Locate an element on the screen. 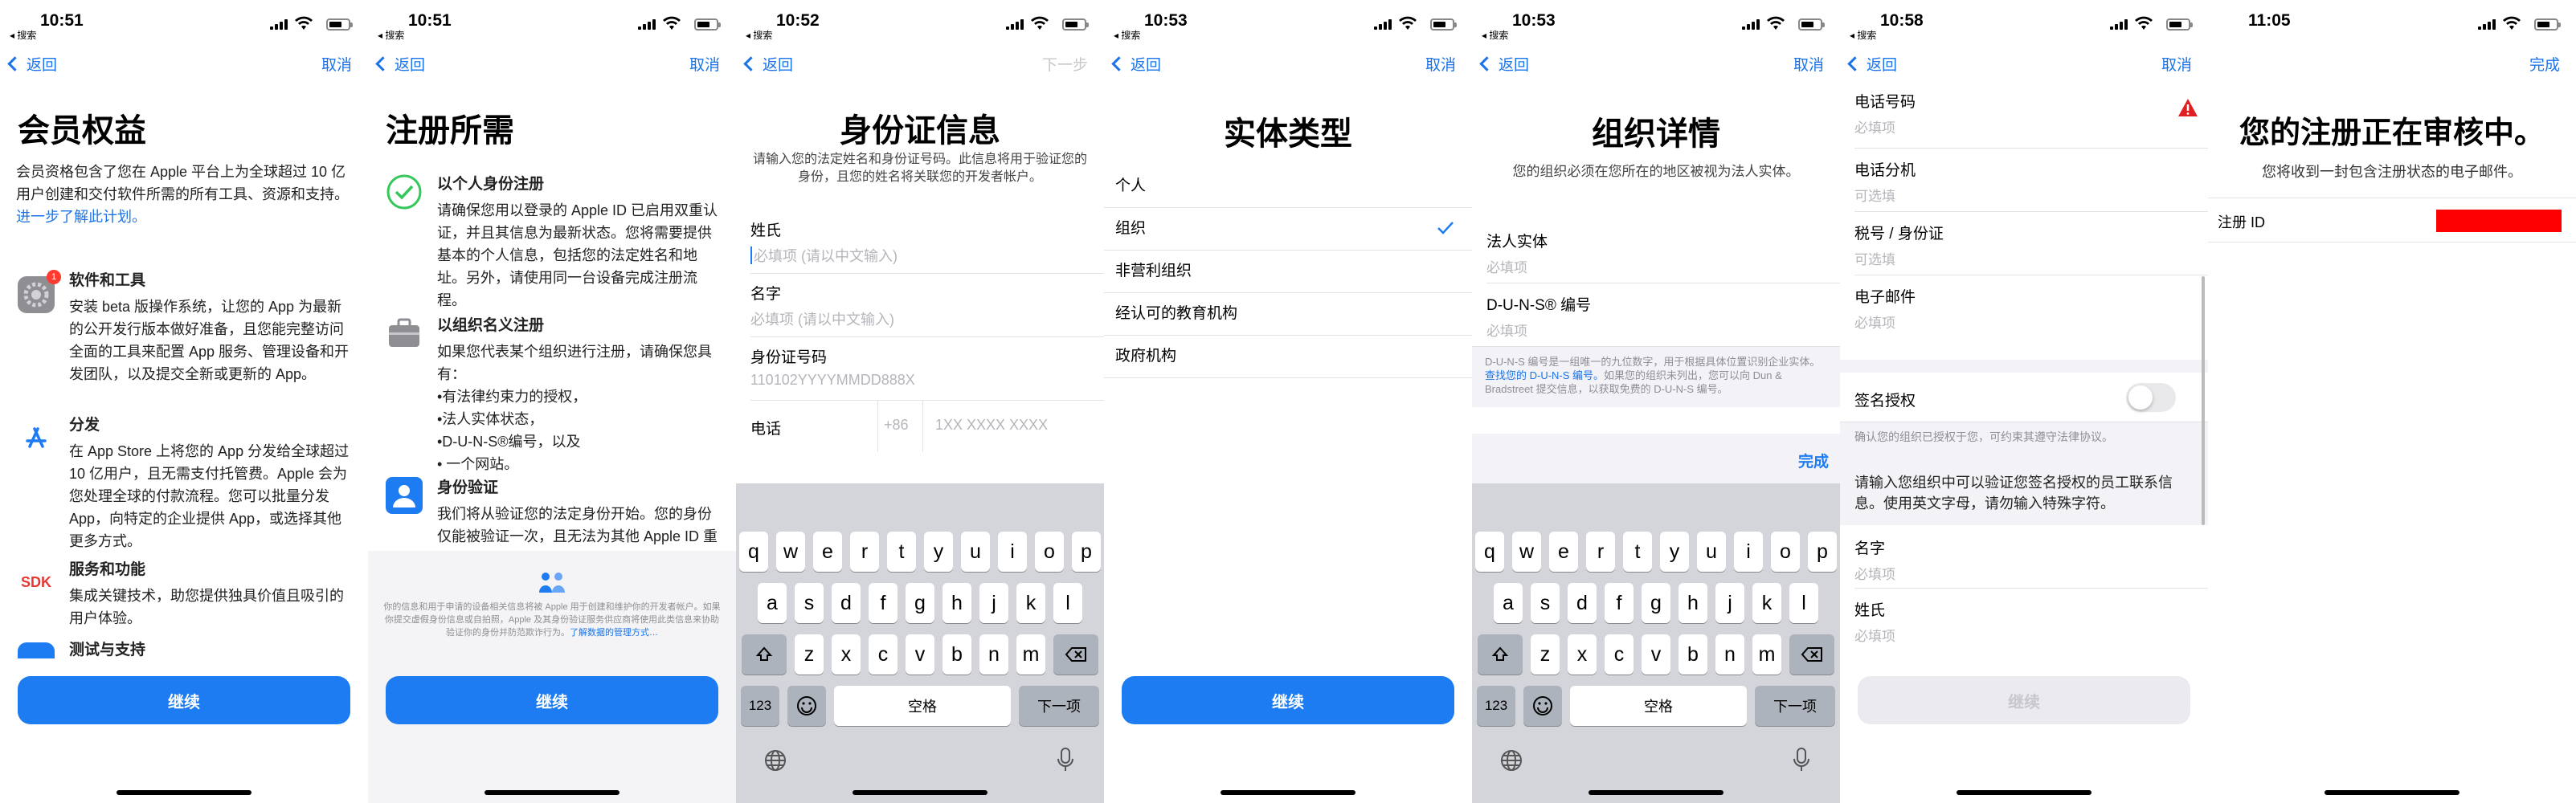 The width and height of the screenshot is (2576, 803). shift-key is located at coordinates (1500, 655).